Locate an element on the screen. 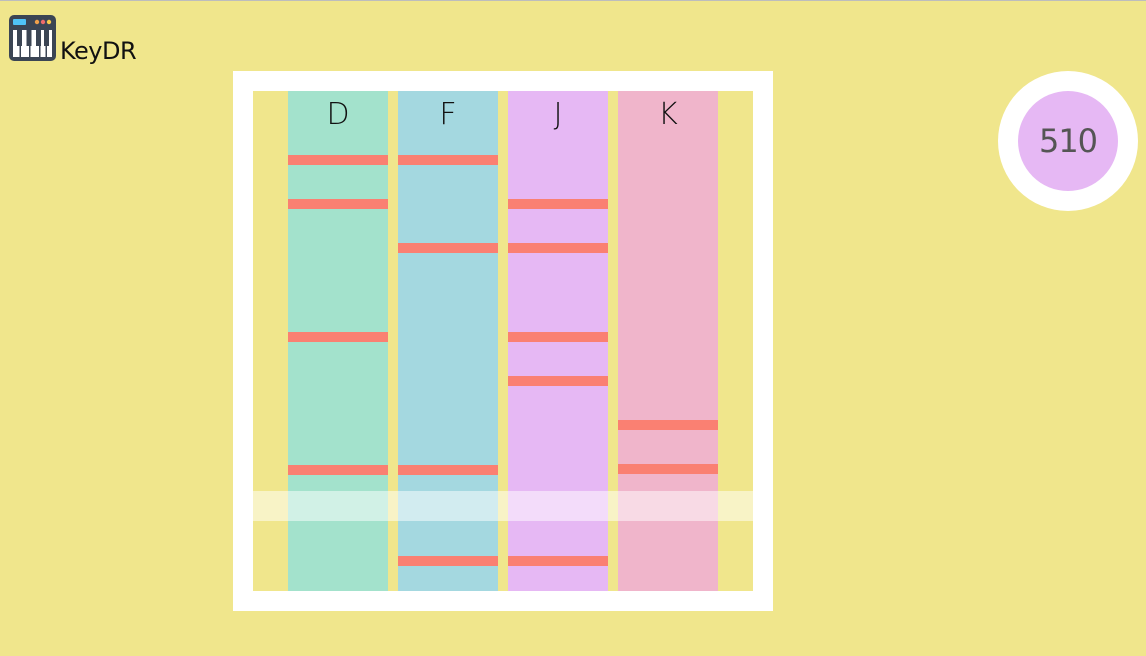 This screenshot has width=1146, height=656. app-brand: KeyDR is located at coordinates (73, 38).